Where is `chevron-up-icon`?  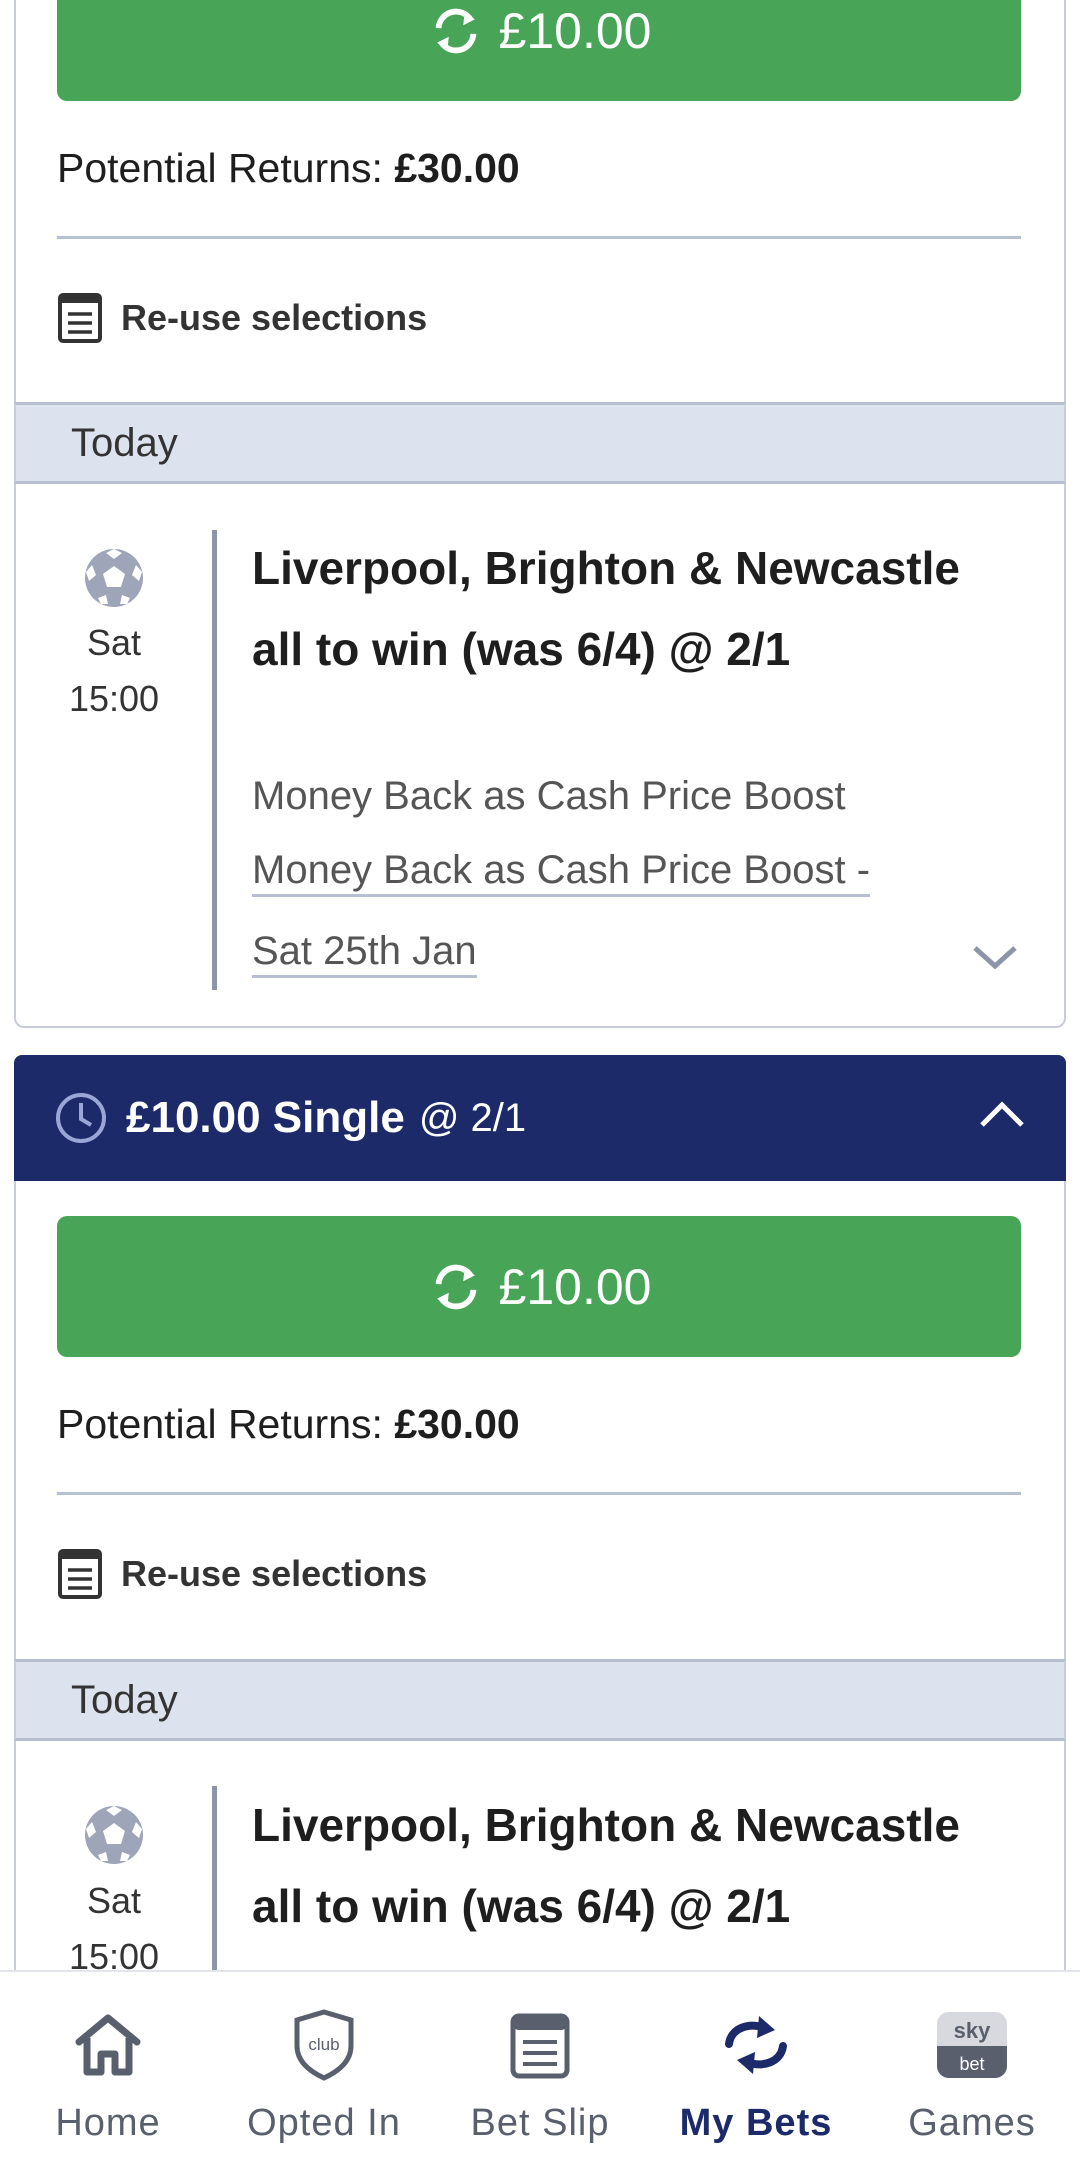 chevron-up-icon is located at coordinates (1002, 1114).